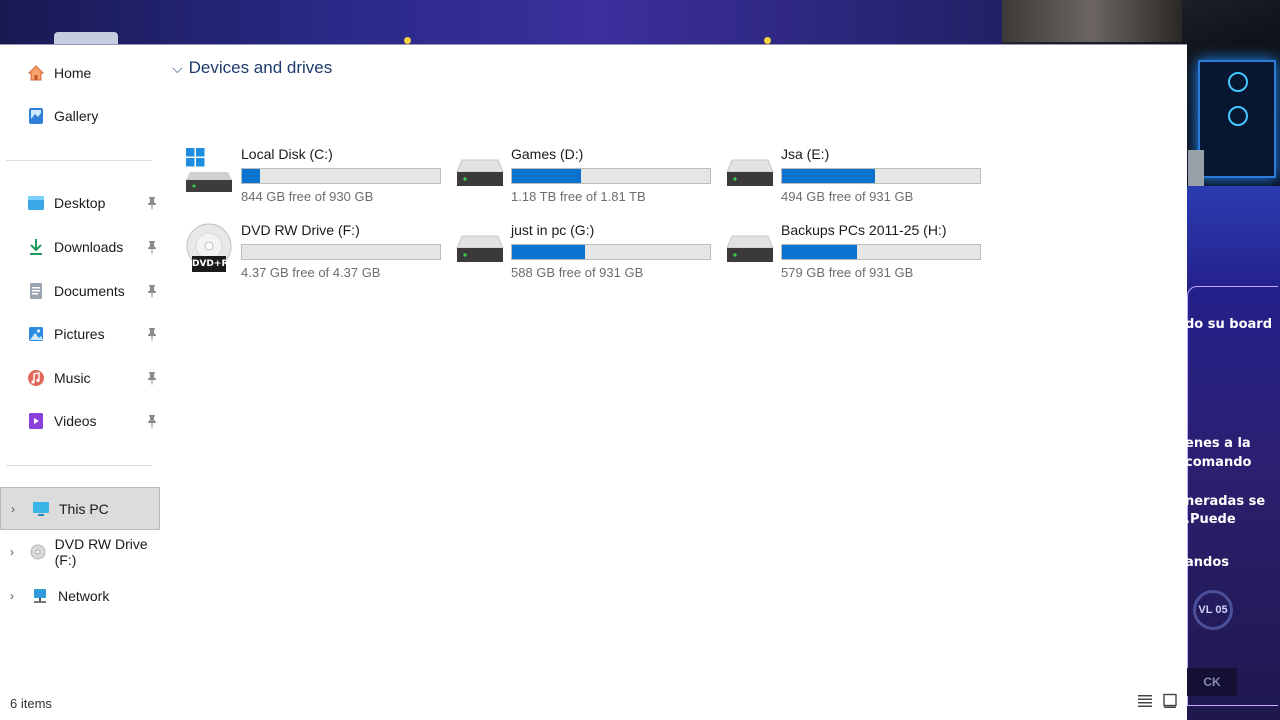 This screenshot has height=720, width=1280. I want to click on details-view-button, so click(1145, 703).